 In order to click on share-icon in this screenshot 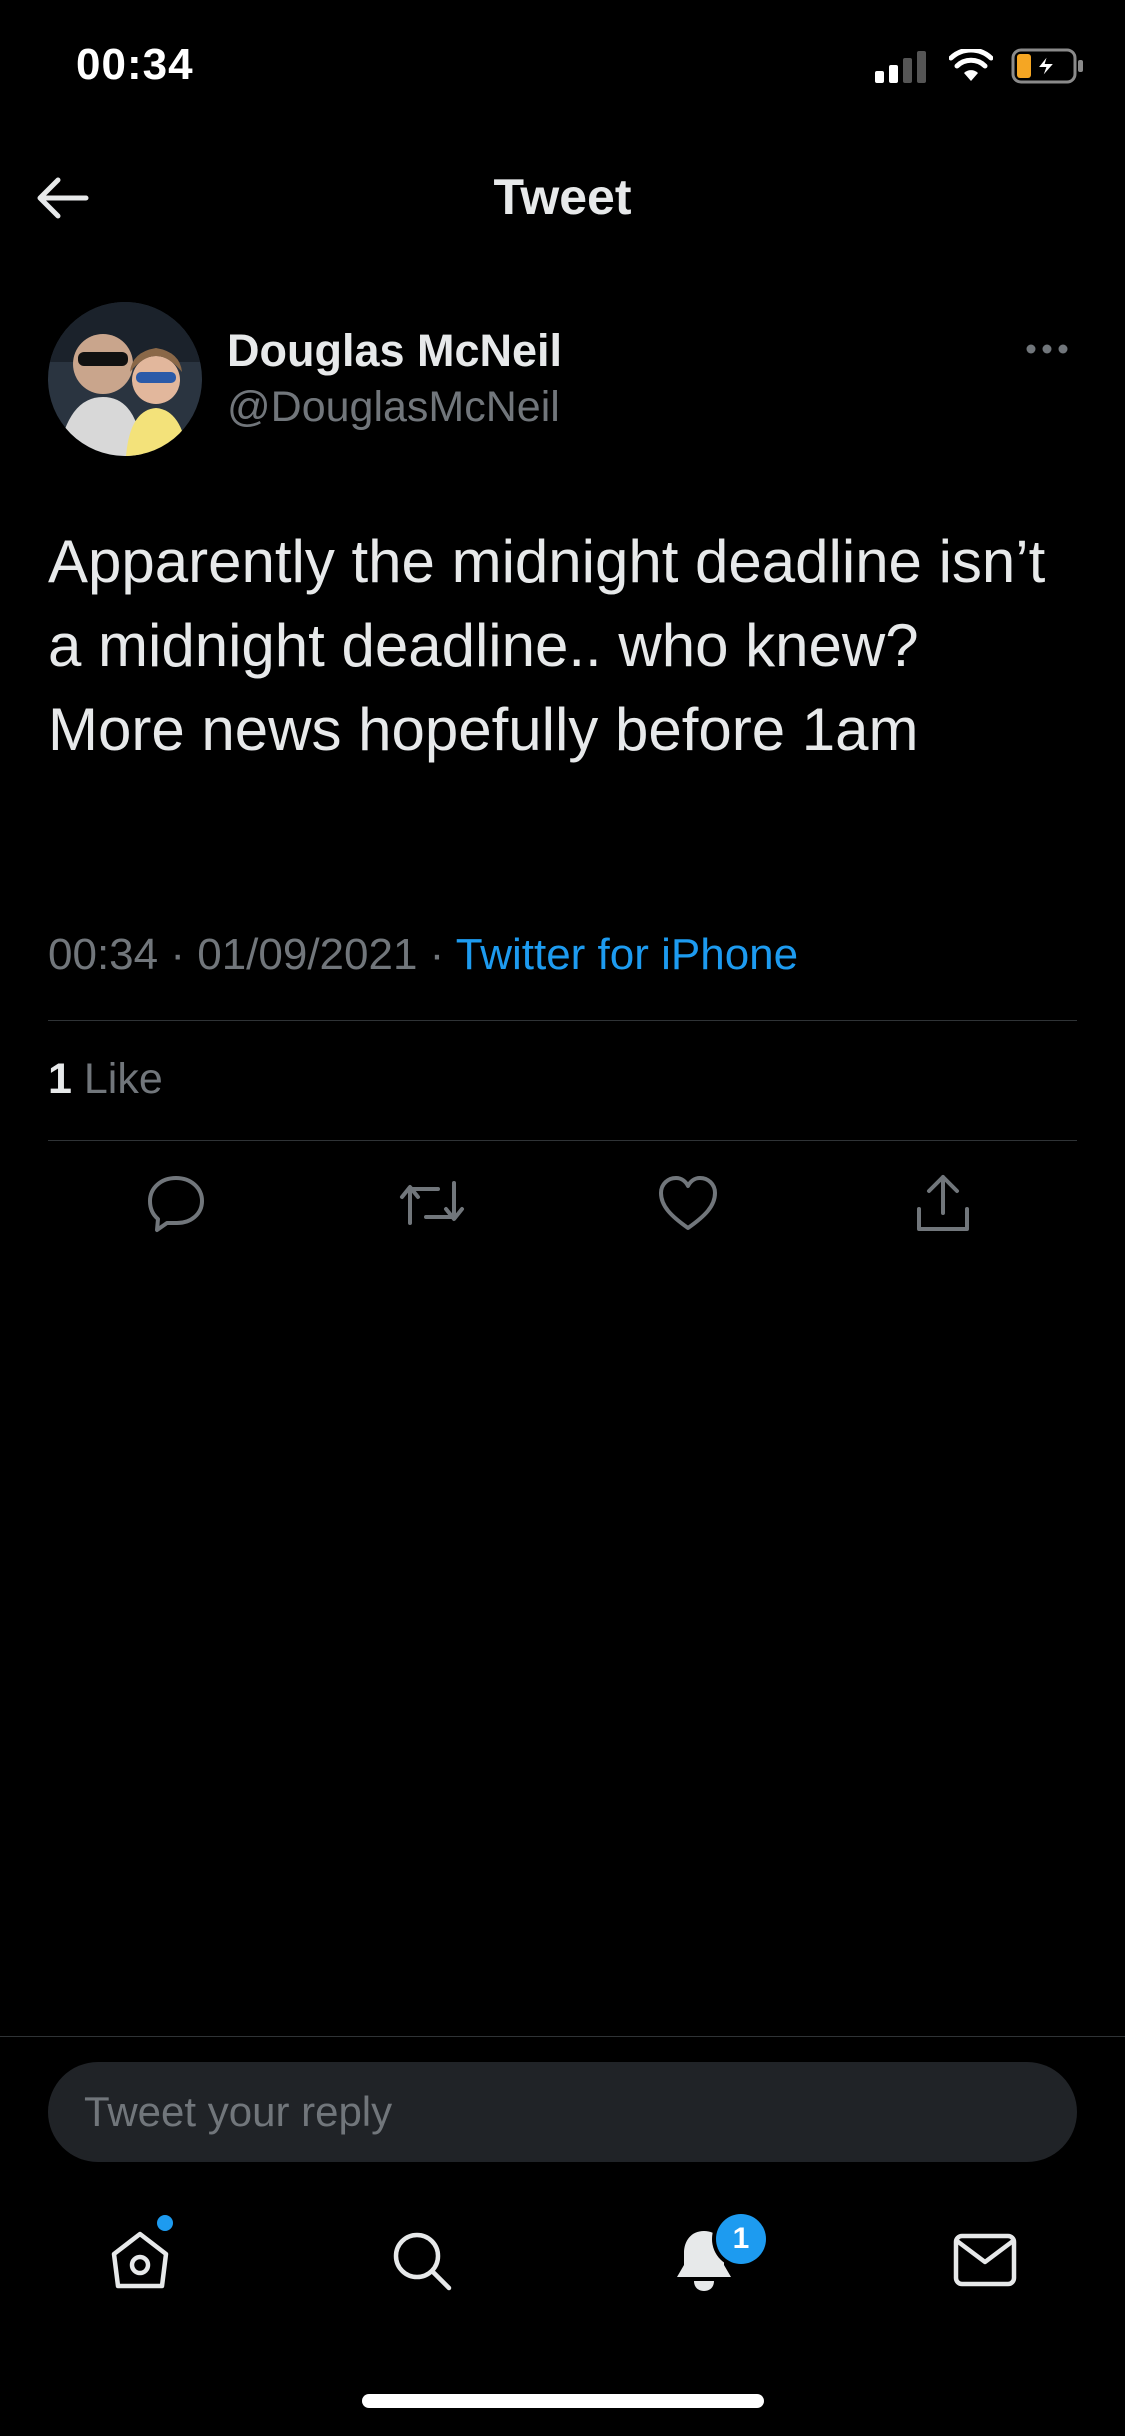, I will do `click(943, 1205)`.